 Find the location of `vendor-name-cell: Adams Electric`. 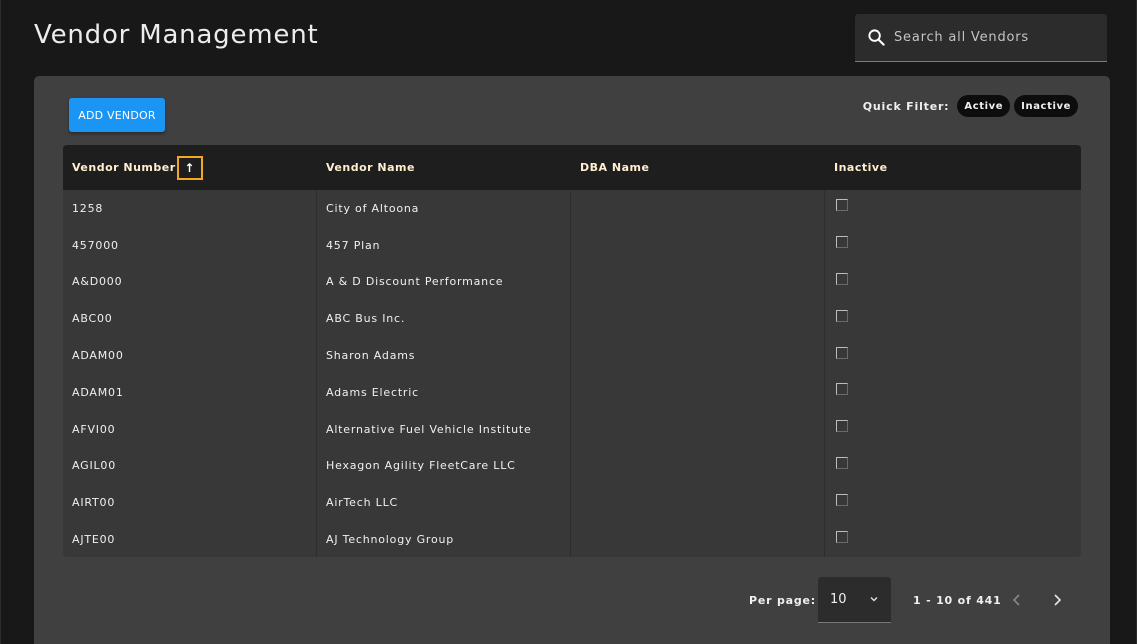

vendor-name-cell: Adams Electric is located at coordinates (444, 392).